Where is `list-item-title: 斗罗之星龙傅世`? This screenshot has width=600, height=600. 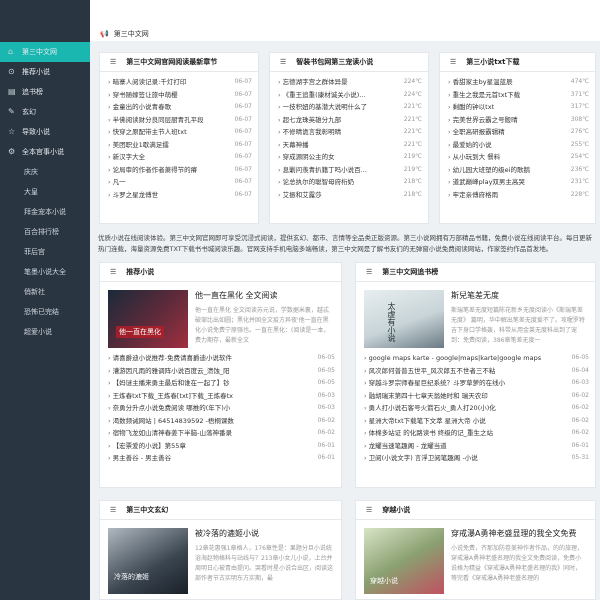 list-item-title: 斗罗之星龙傅世 is located at coordinates (133, 195).